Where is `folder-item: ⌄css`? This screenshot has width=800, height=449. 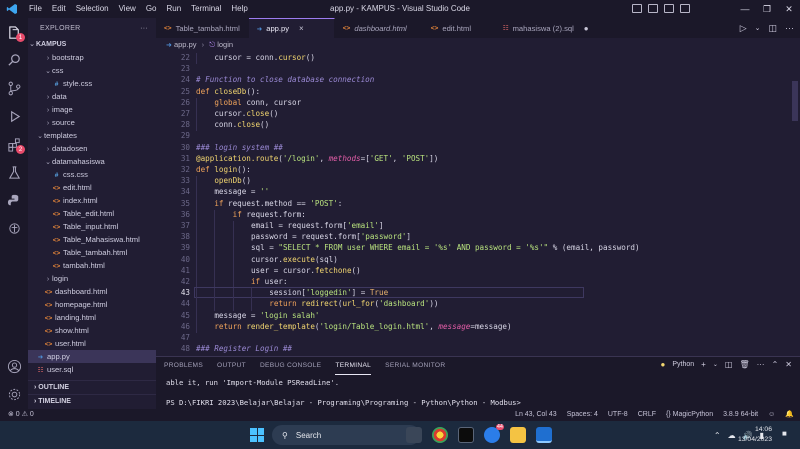 folder-item: ⌄css is located at coordinates (92, 70).